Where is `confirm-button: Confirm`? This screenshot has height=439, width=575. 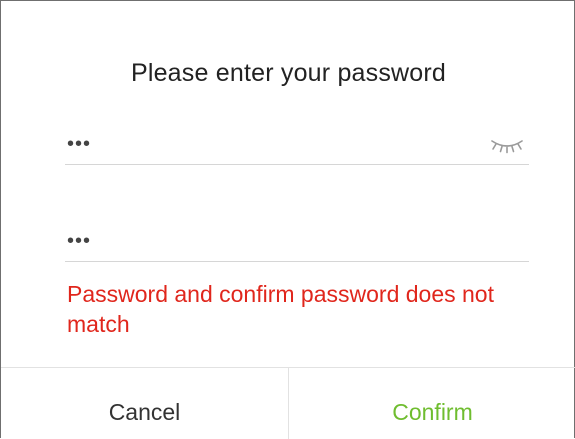
confirm-button: Confirm is located at coordinates (432, 403).